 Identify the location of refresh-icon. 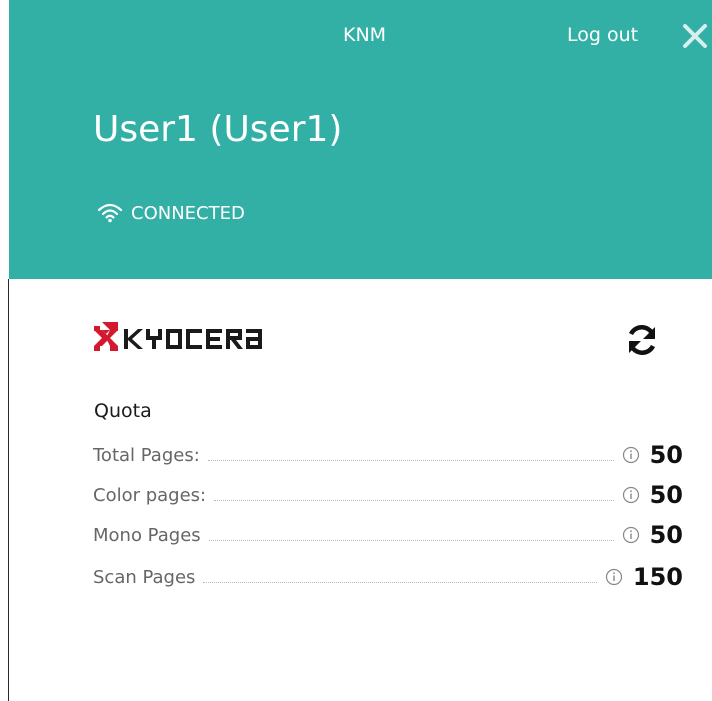
(642, 340).